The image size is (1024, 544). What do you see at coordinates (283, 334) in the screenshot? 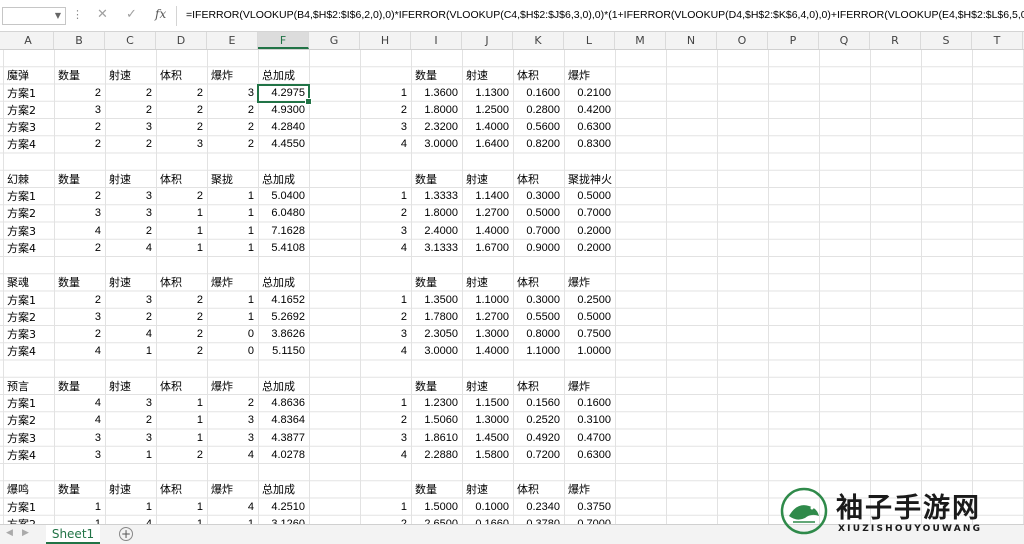
I see `data-cell: 3.8626` at bounding box center [283, 334].